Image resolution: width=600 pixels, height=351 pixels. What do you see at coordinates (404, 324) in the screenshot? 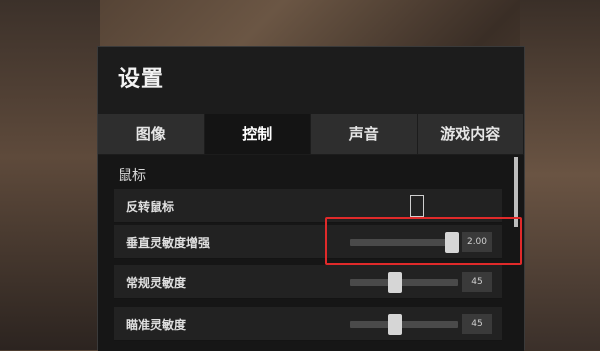
I see `aim-sensitivity-slider` at bounding box center [404, 324].